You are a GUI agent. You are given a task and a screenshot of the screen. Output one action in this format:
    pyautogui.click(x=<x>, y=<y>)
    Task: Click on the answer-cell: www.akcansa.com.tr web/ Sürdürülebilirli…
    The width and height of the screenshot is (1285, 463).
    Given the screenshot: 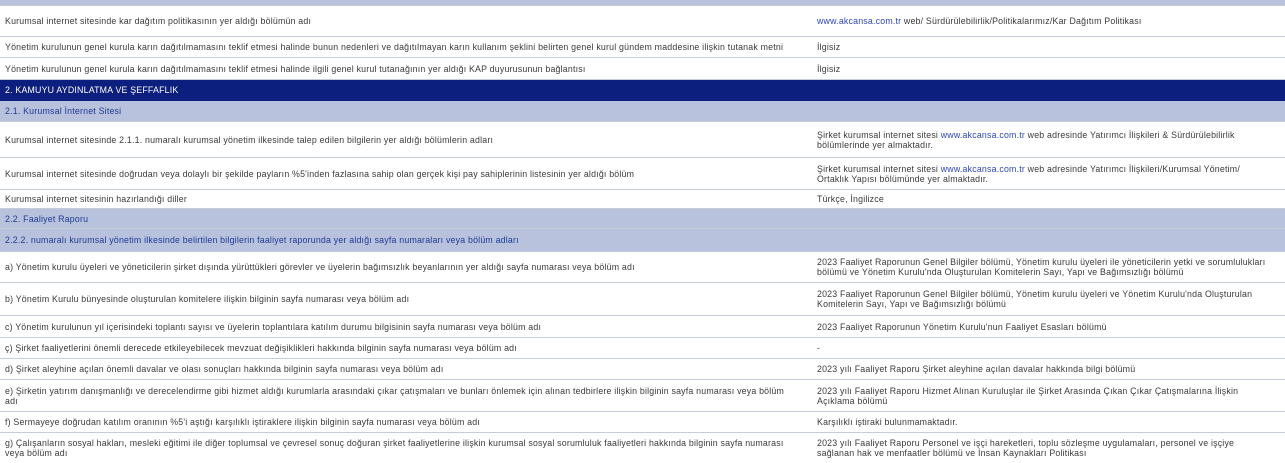 What is the action you would take?
    pyautogui.click(x=1048, y=21)
    